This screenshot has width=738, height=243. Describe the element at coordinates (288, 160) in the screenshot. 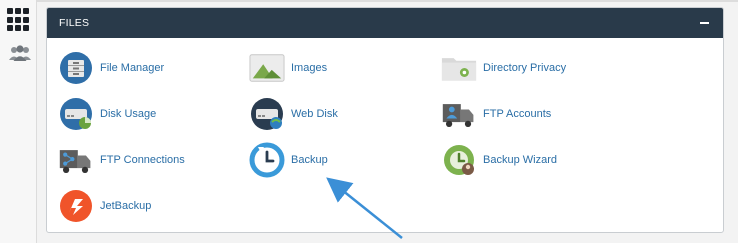

I see `backup-link: Backup` at that location.